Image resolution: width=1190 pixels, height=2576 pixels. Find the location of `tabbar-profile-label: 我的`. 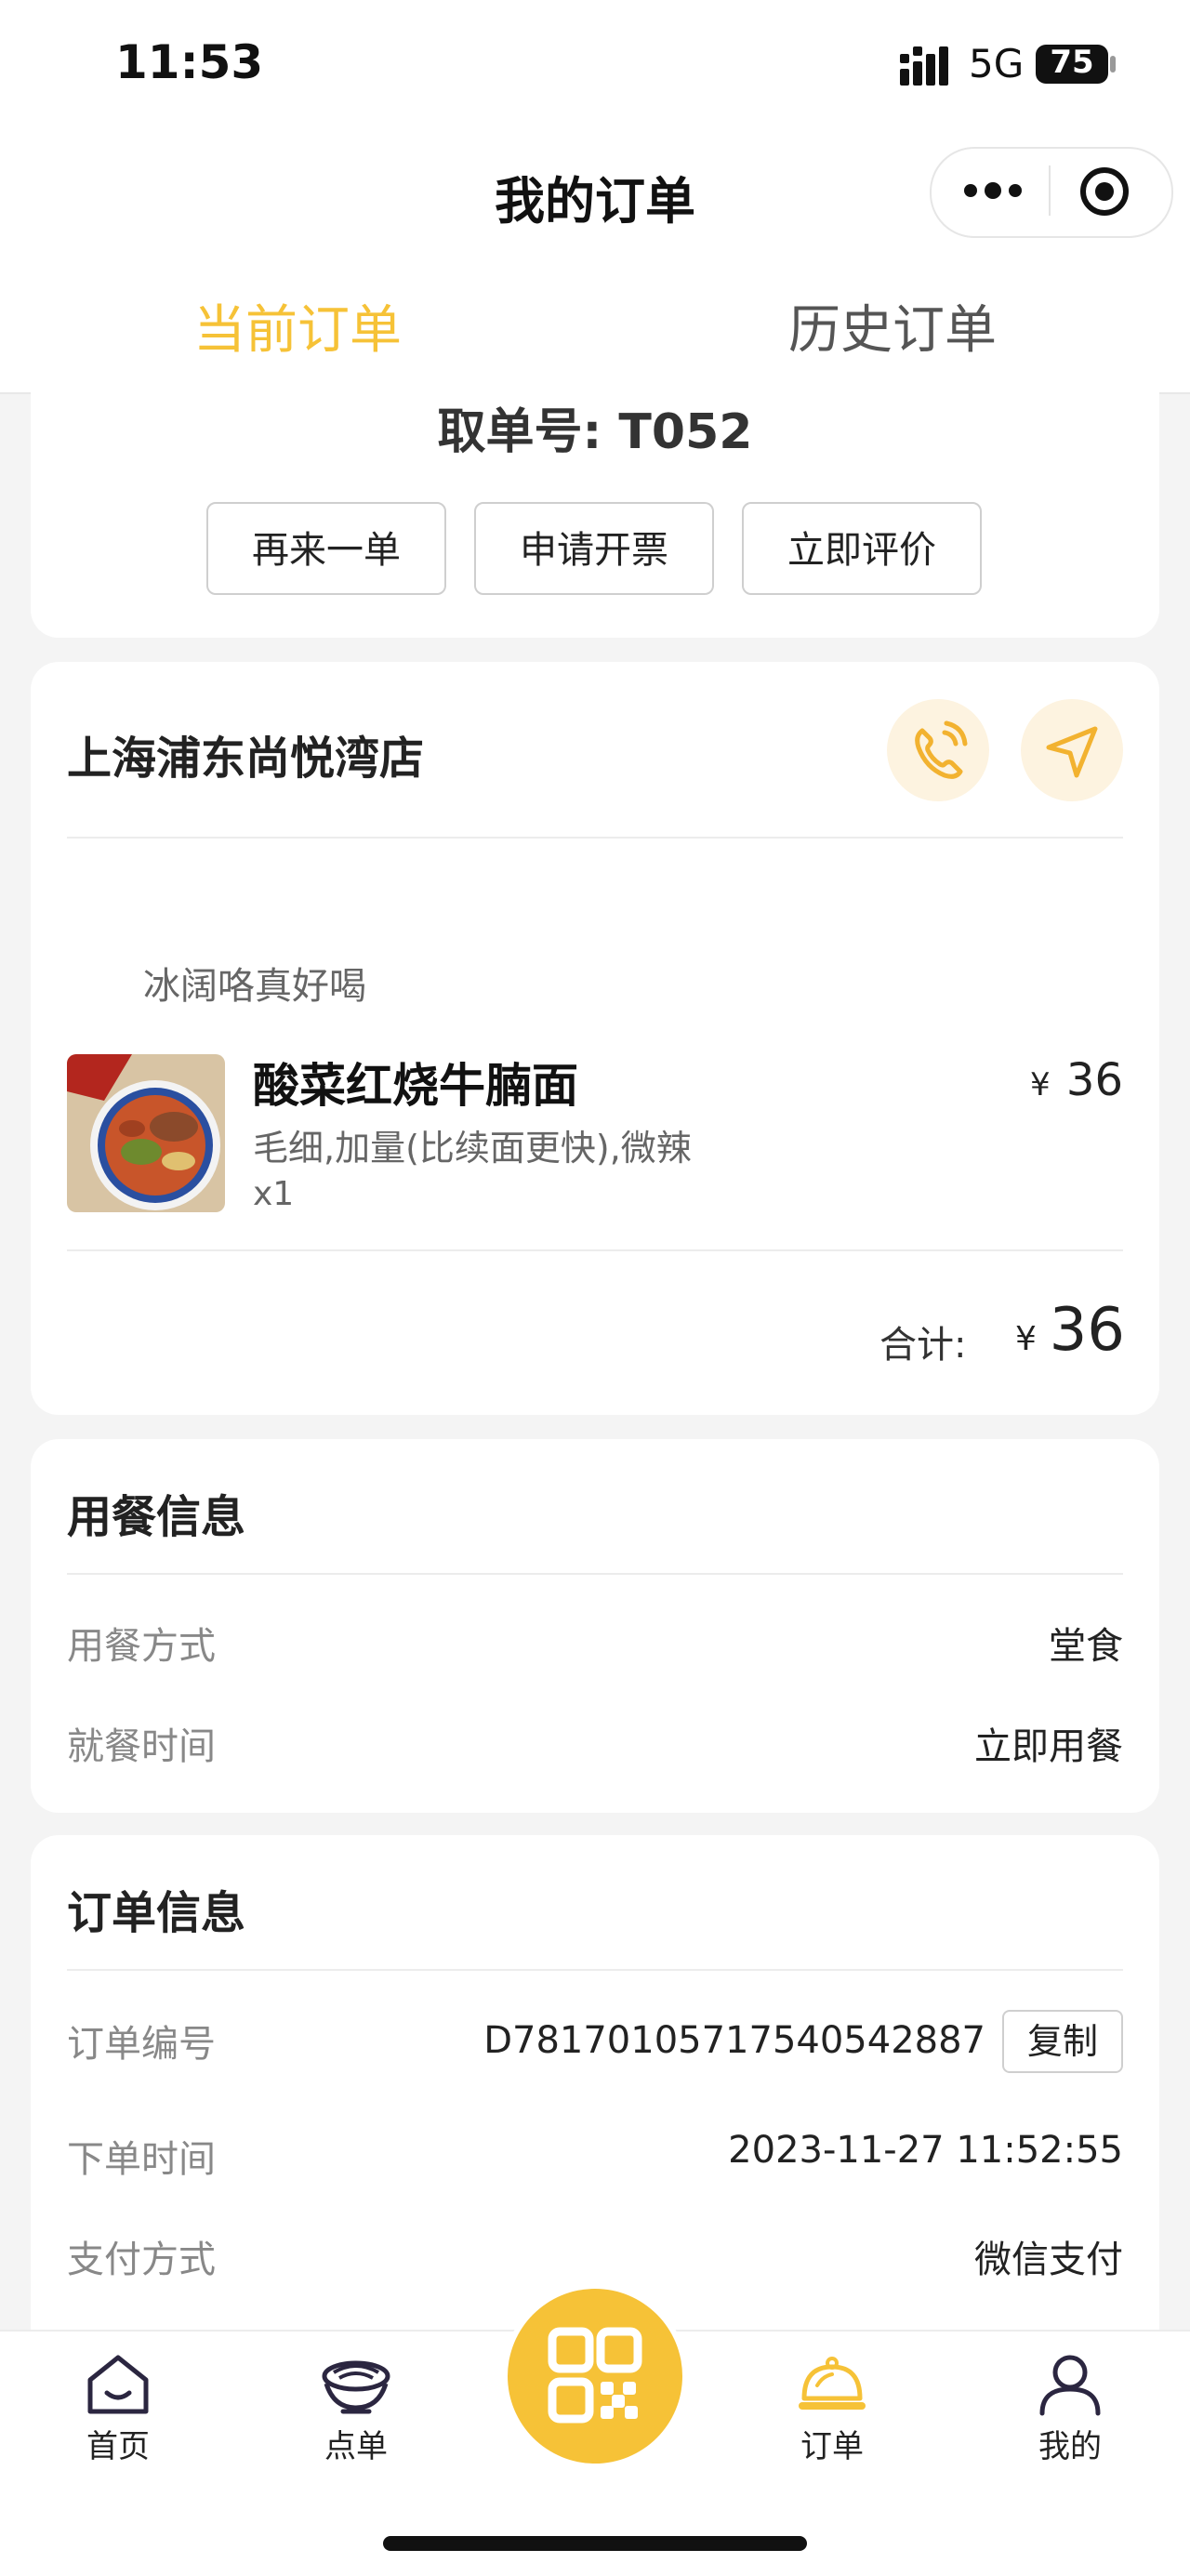

tabbar-profile-label: 我的 is located at coordinates (1070, 2446).